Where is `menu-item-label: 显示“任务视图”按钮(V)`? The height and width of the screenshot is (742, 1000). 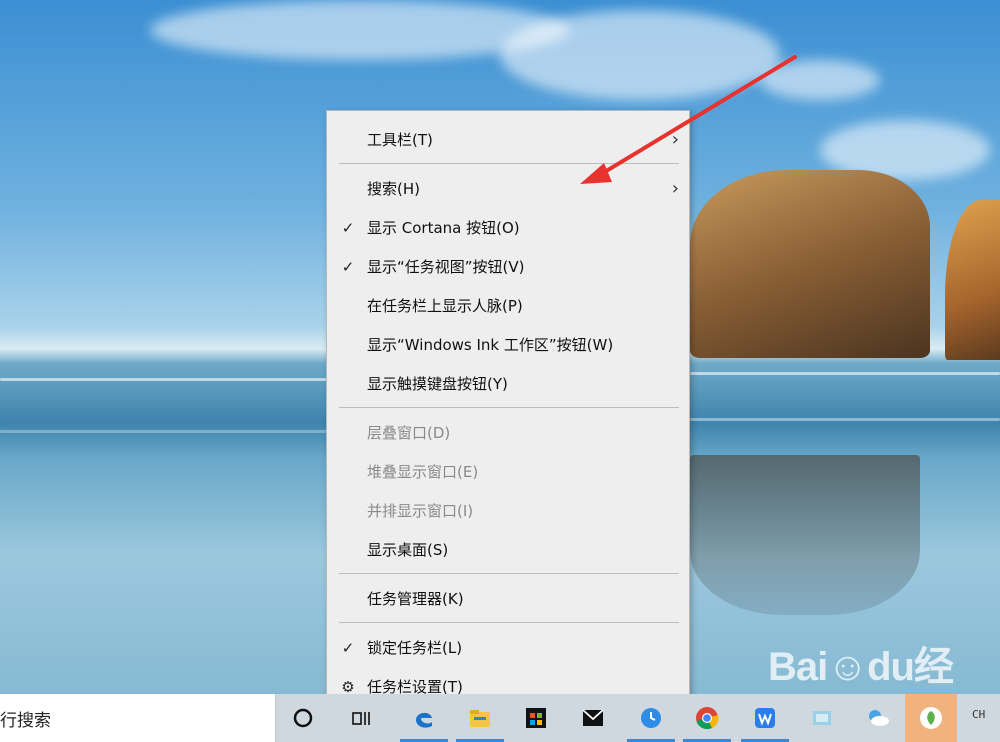
menu-item-label: 显示“任务视图”按钮(V) is located at coordinates (446, 267).